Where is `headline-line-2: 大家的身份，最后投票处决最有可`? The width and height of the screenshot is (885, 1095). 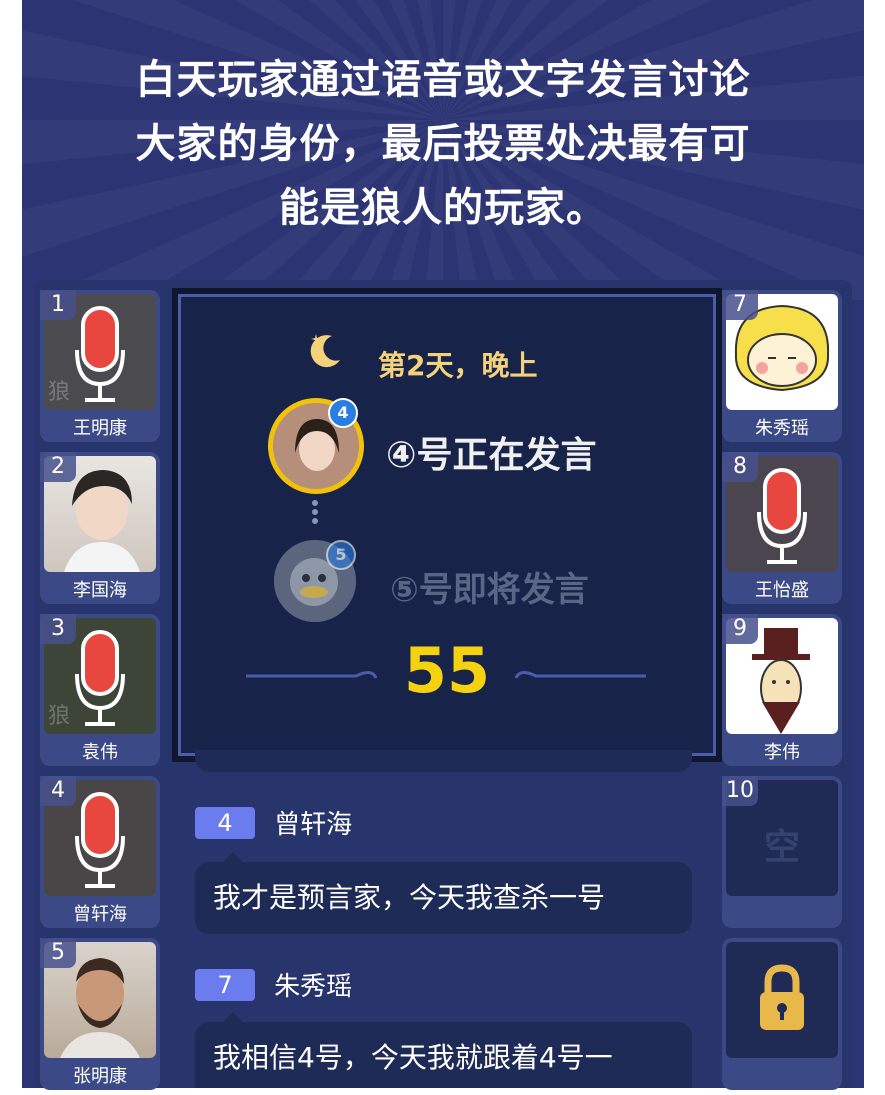
headline-line-2: 大家的身份，最后投票处决最有可 is located at coordinates (443, 144).